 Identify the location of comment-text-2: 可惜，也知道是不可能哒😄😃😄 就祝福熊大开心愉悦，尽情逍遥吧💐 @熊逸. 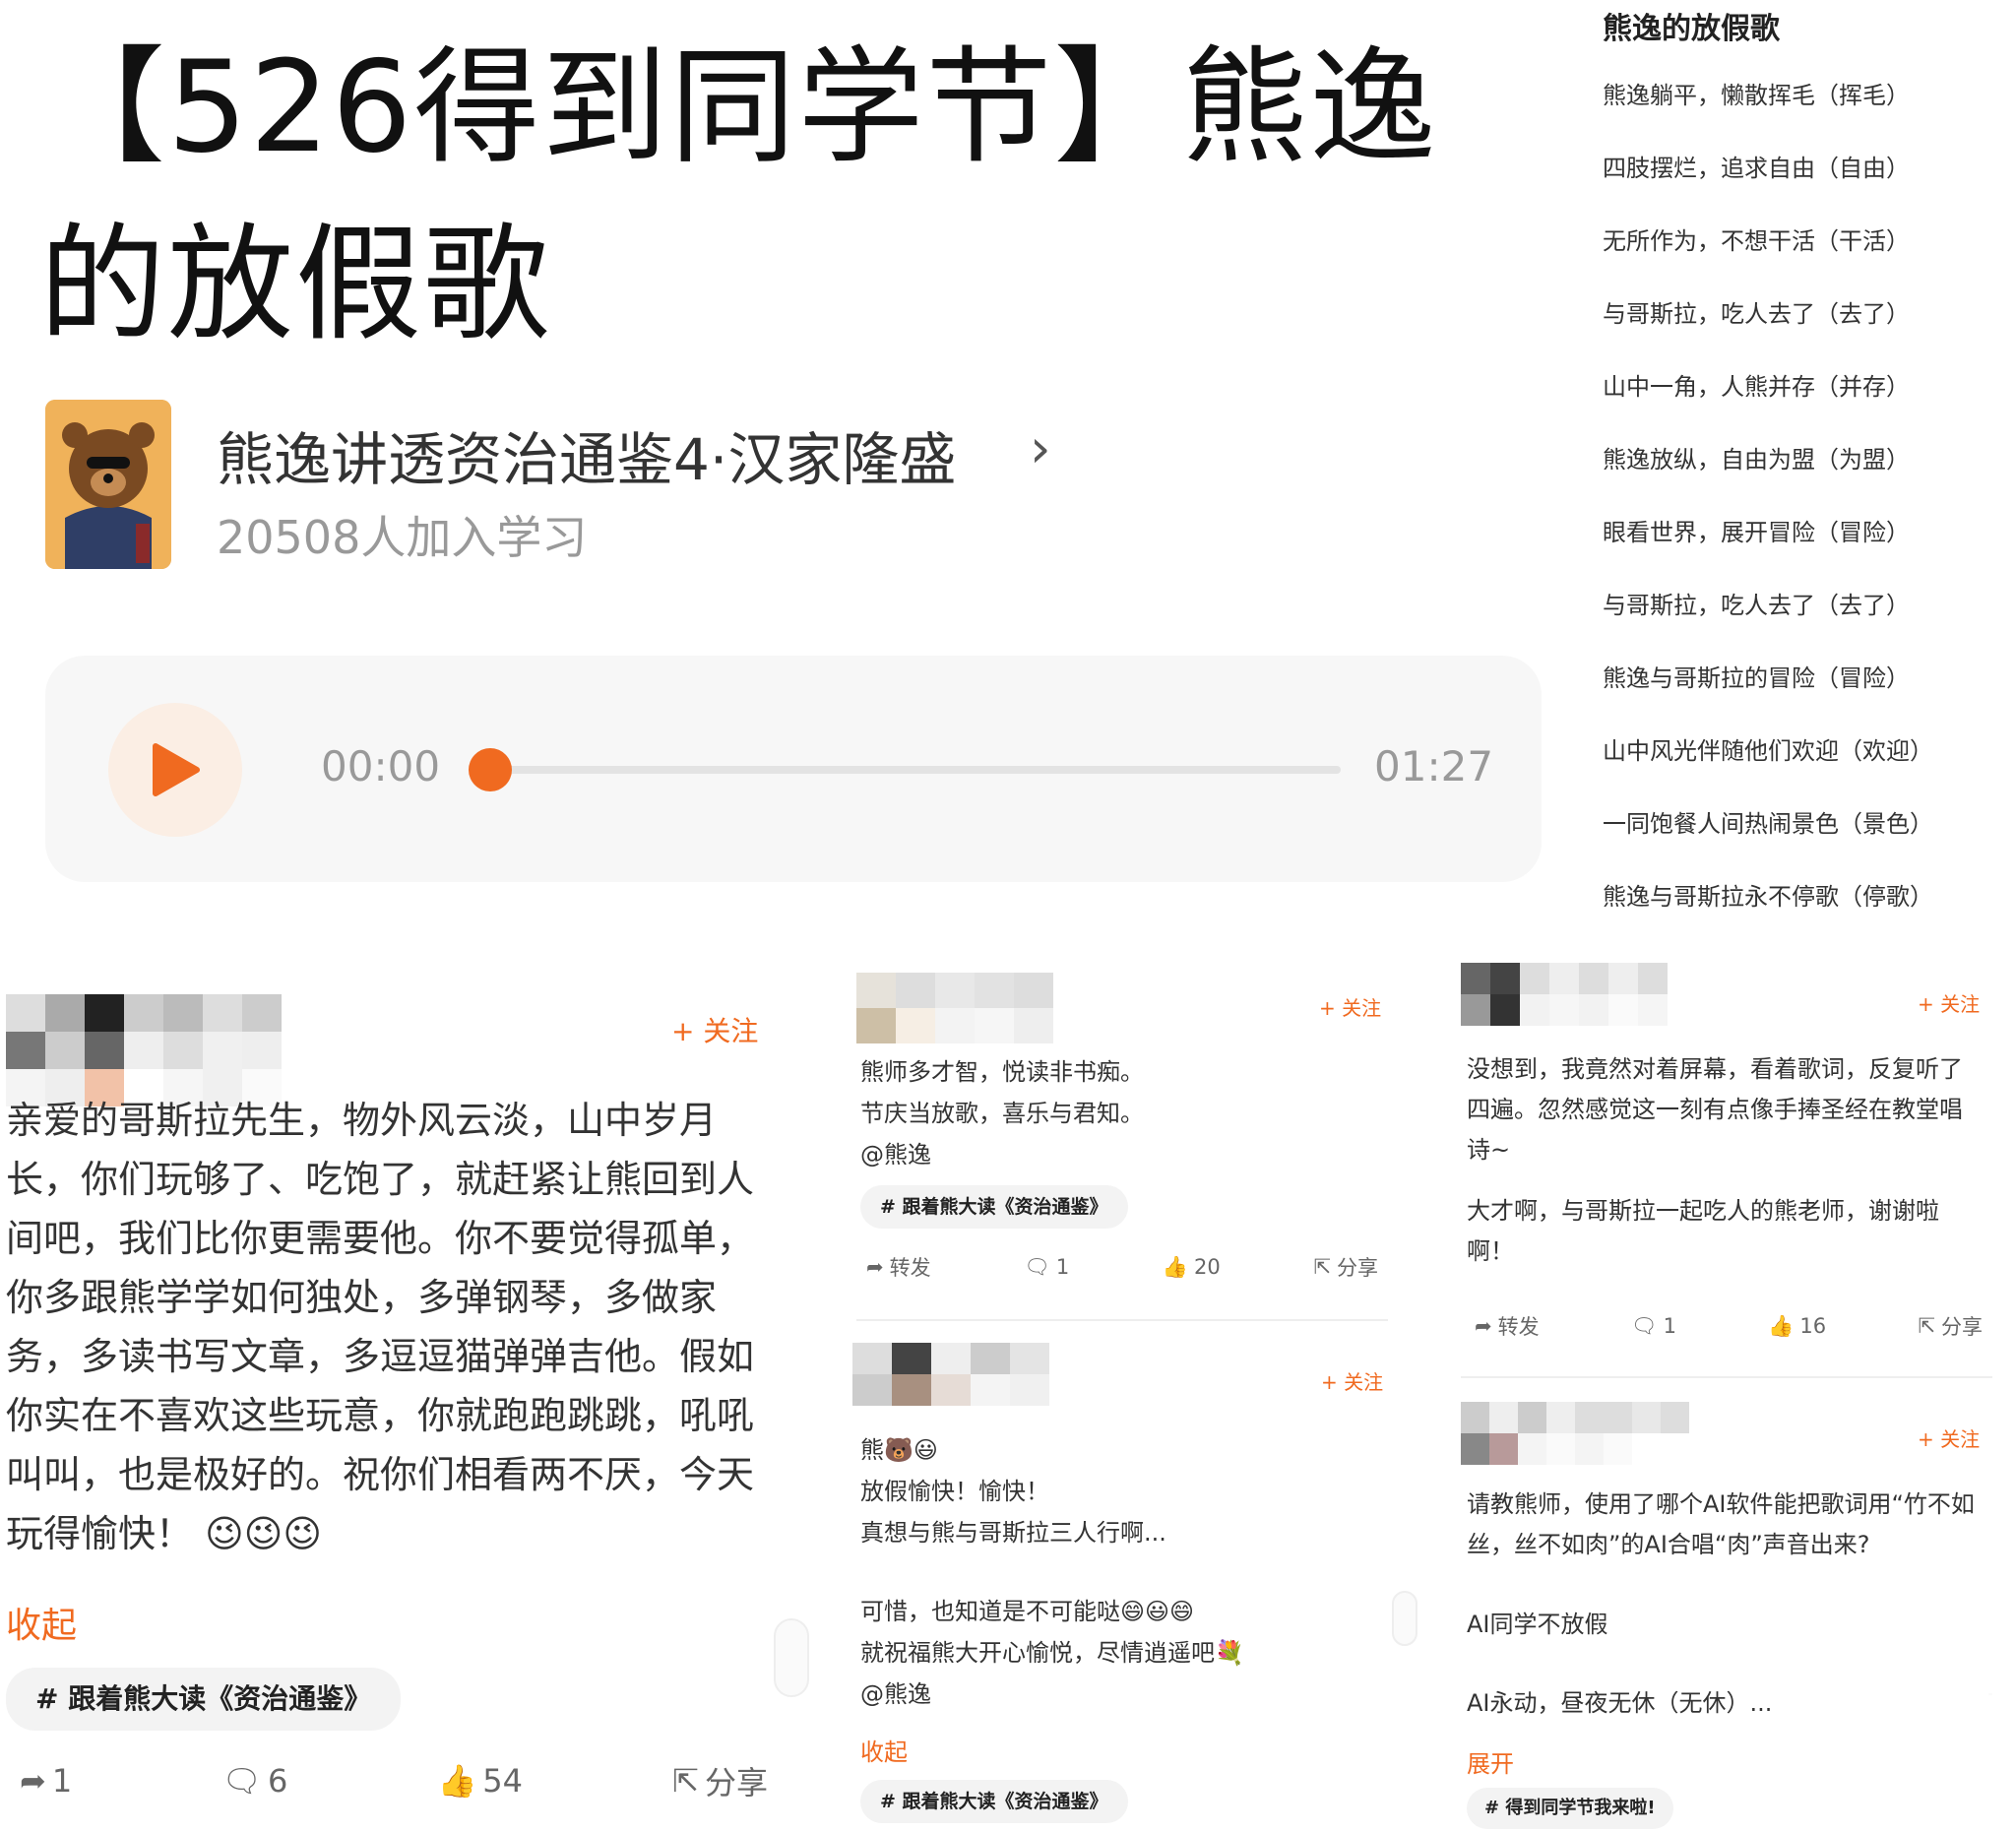
(1136, 1653).